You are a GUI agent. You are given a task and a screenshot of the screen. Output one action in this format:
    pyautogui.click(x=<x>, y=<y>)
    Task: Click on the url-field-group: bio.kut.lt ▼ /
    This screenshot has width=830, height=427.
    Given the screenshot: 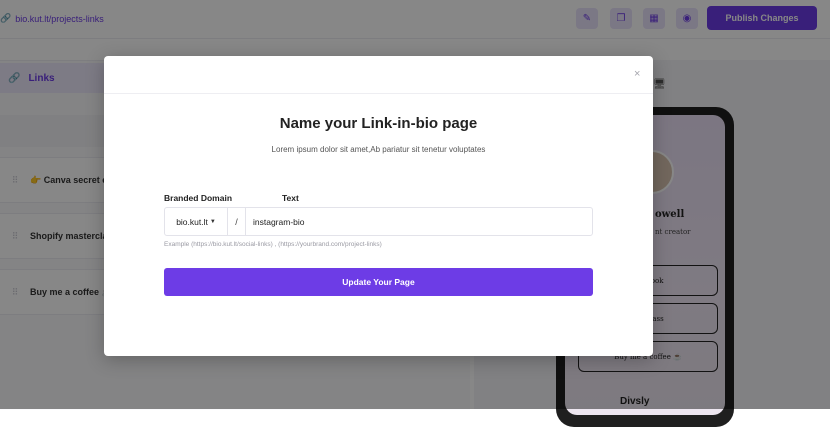 What is the action you would take?
    pyautogui.click(x=378, y=221)
    